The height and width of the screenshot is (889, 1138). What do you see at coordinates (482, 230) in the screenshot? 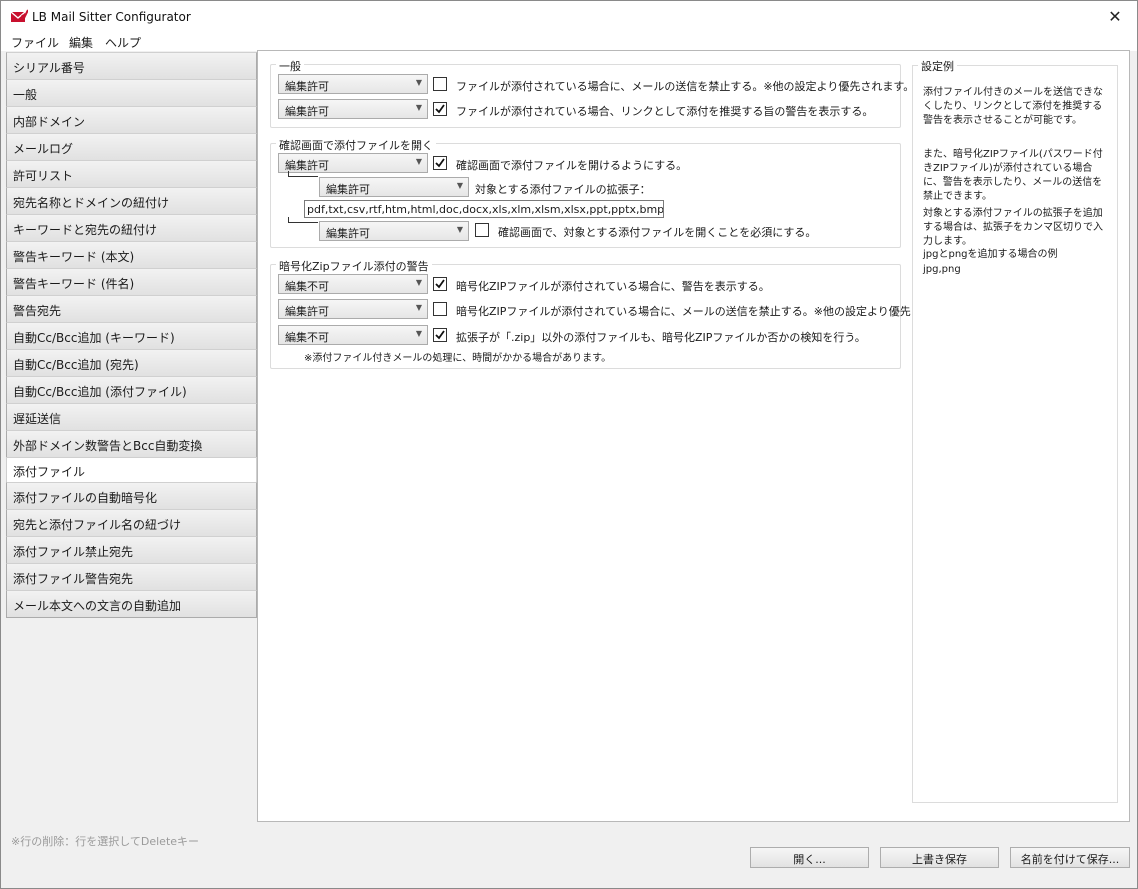
I see `open-required-checkbox` at bounding box center [482, 230].